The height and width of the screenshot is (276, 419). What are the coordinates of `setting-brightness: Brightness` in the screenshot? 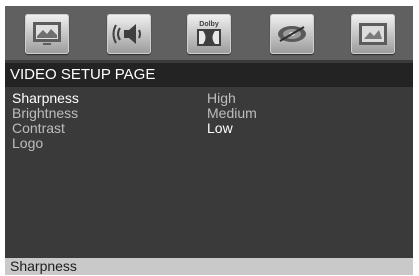 It's located at (45, 113).